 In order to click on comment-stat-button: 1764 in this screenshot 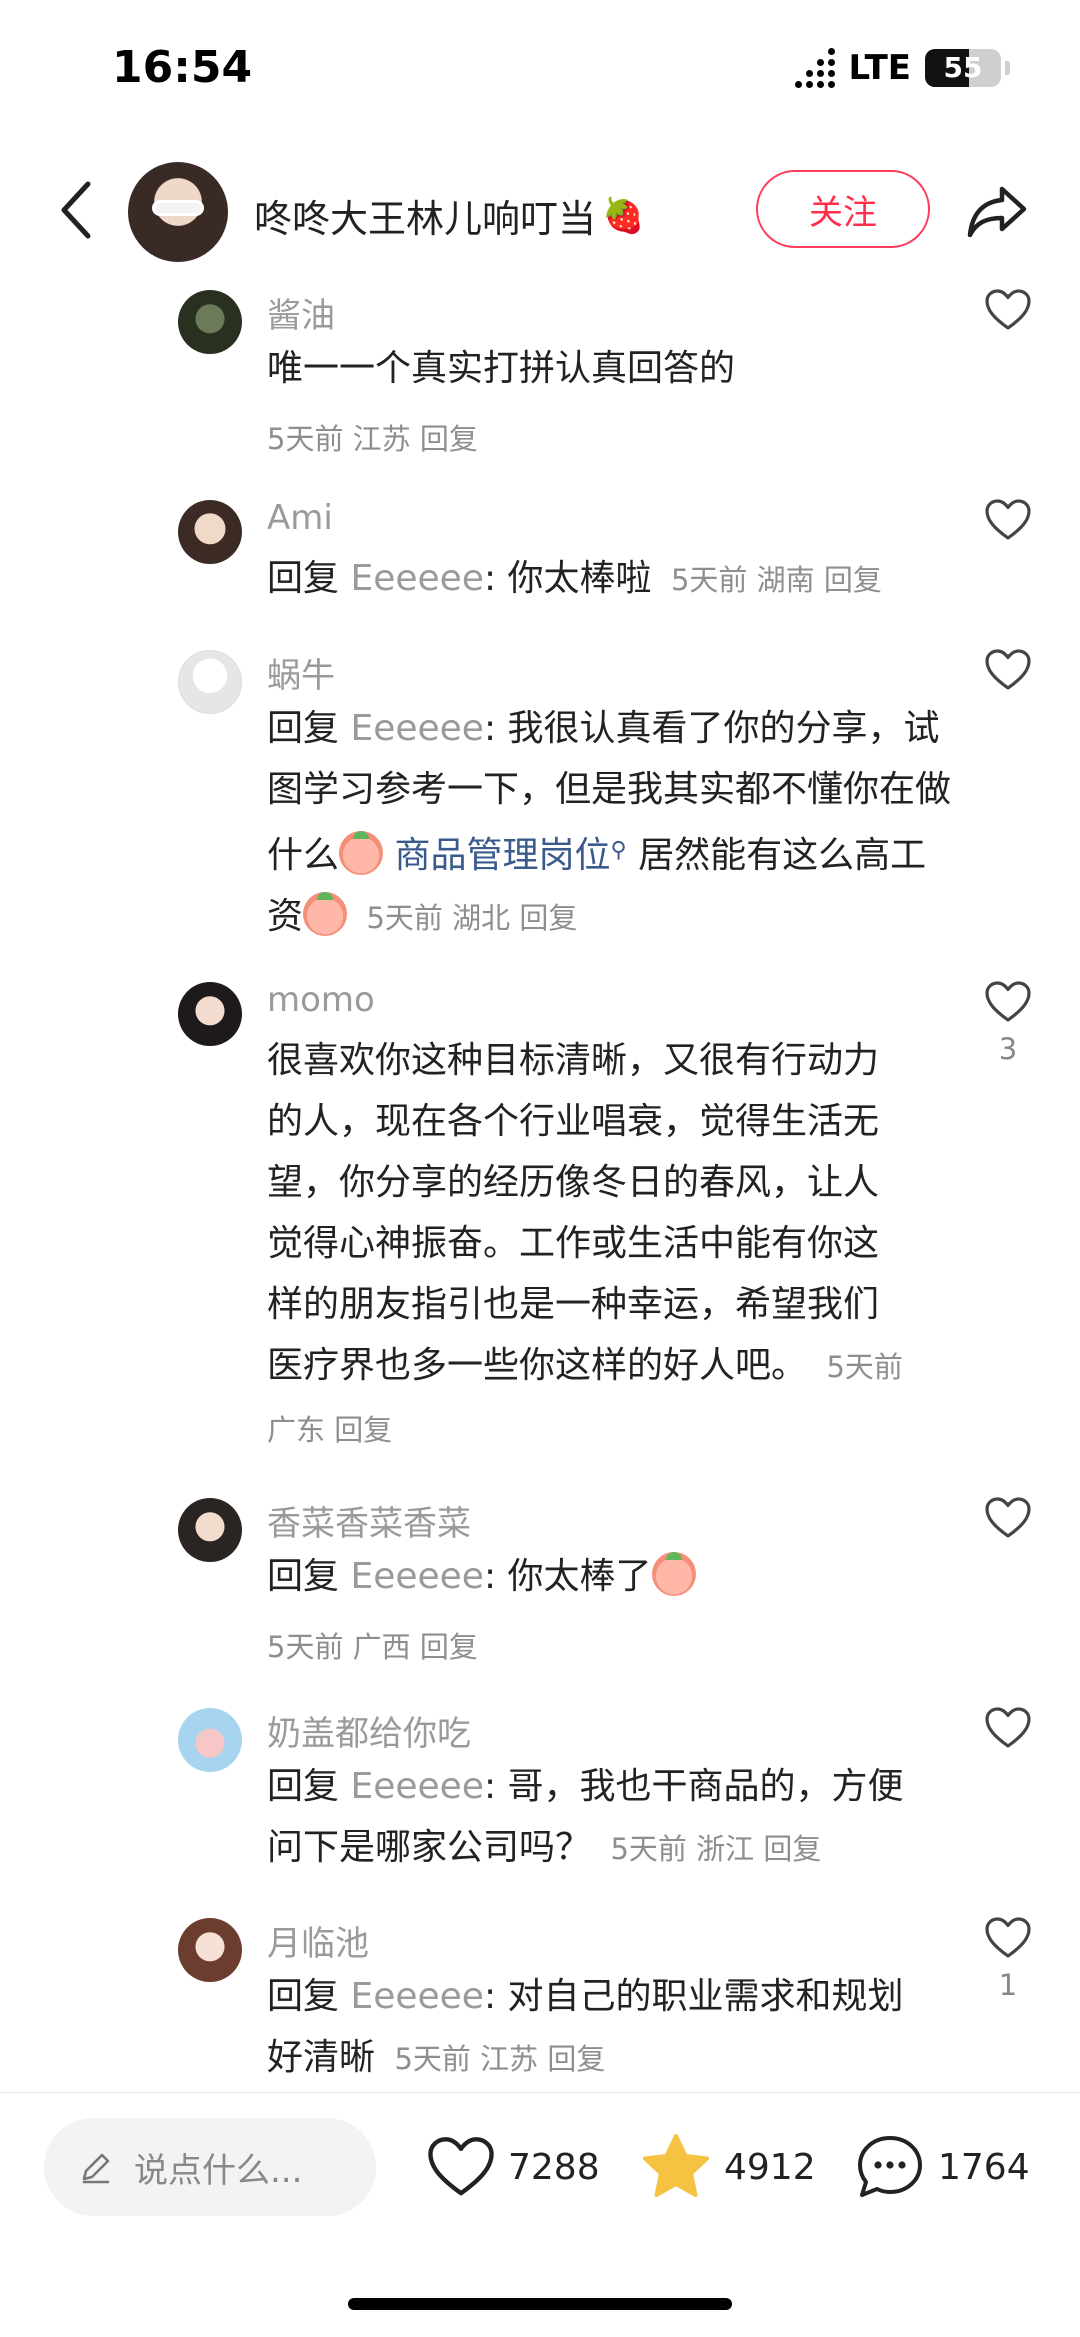, I will do `click(942, 2167)`.